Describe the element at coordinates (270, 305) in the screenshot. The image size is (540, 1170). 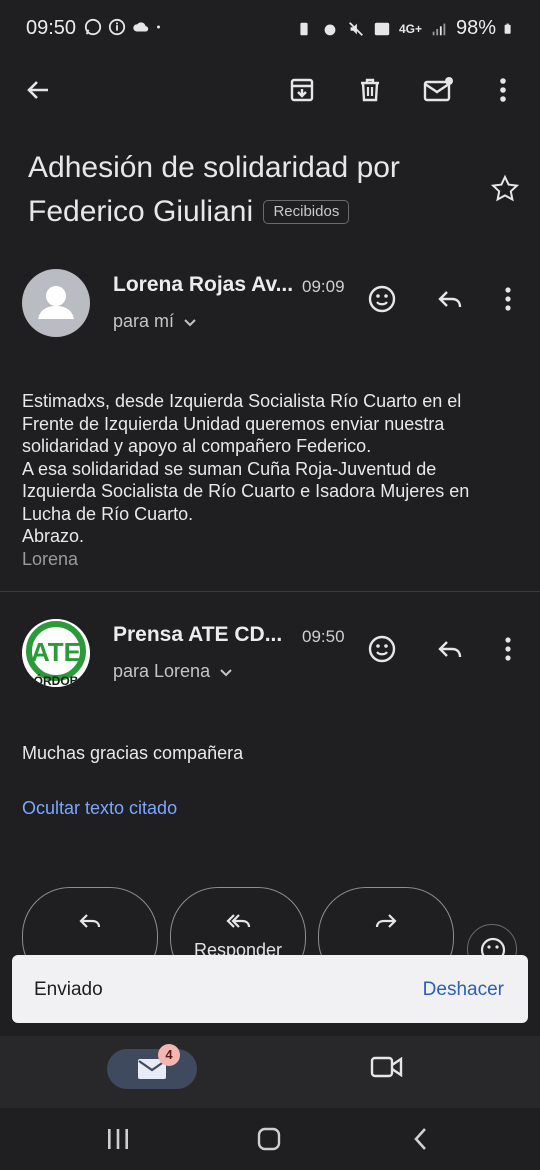
I see `message-header-1: Lorena Rojas Av... 09:09 para mí` at that location.